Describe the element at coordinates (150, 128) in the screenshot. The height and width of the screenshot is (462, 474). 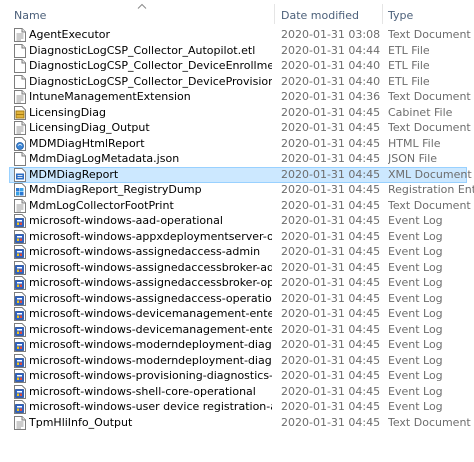
I see `file-name: LicensingDiag_Output` at that location.